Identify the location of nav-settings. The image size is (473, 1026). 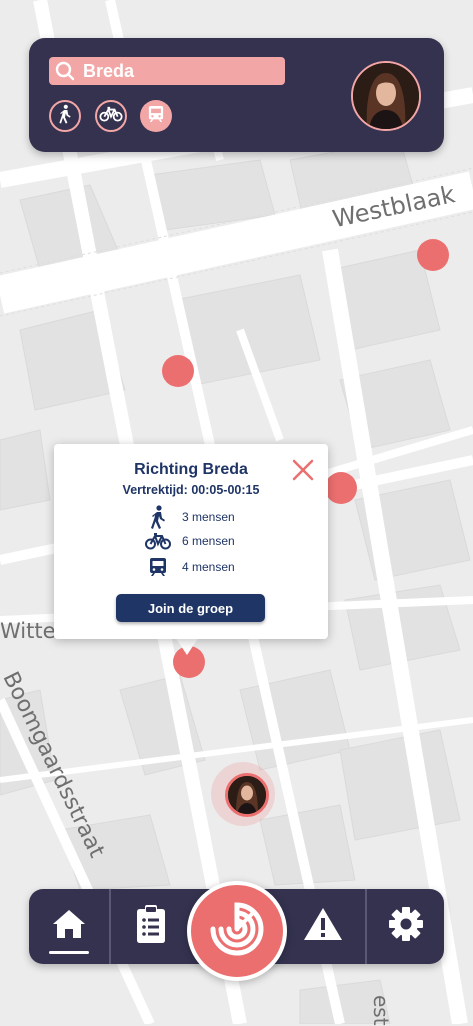
(405, 926).